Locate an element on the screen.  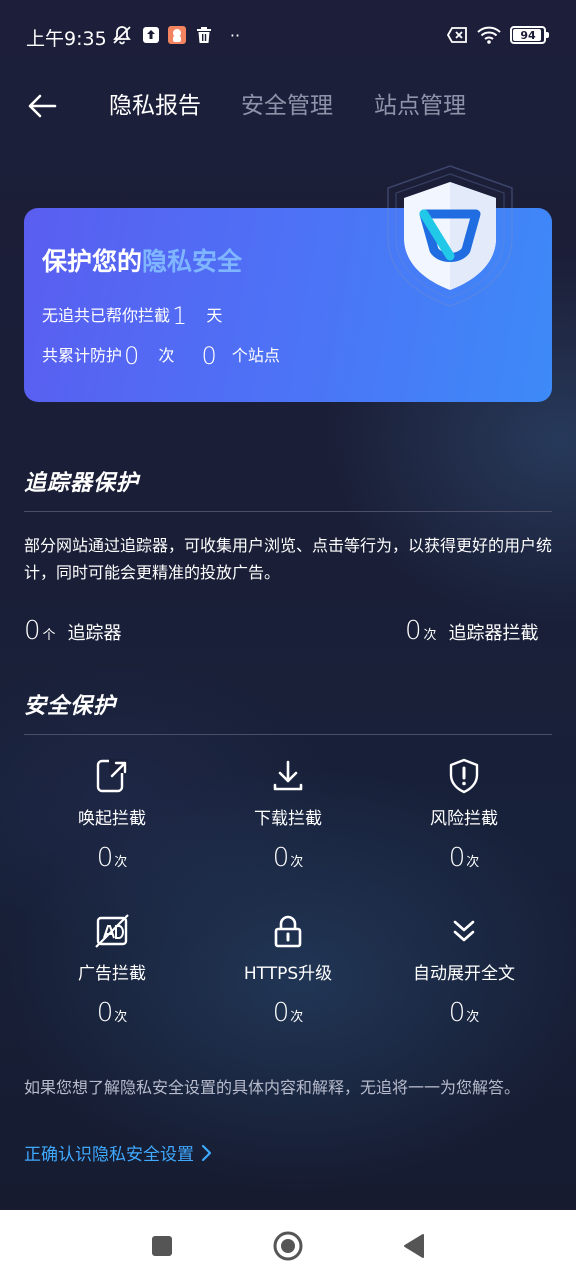
back-button is located at coordinates (42, 106).